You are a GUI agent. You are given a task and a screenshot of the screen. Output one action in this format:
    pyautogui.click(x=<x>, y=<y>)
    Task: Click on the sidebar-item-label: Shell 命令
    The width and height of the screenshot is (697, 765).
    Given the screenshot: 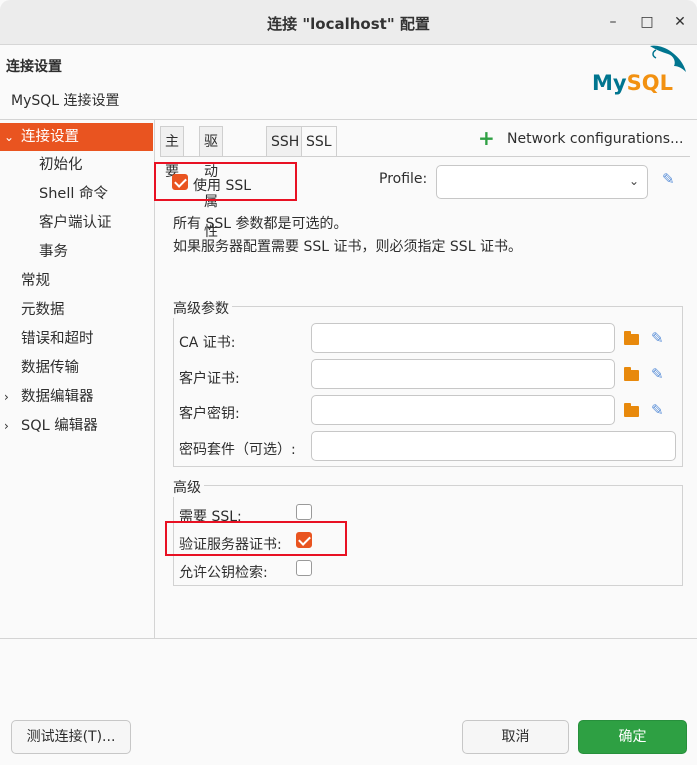 What is the action you would take?
    pyautogui.click(x=73, y=194)
    